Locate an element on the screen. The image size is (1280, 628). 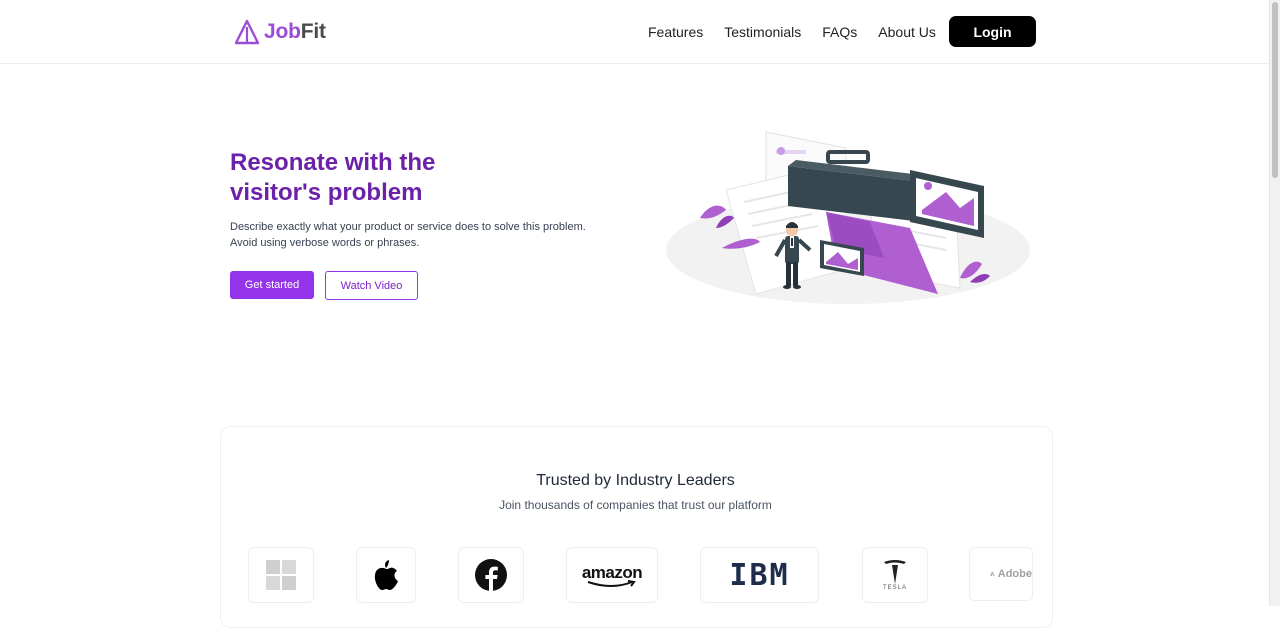
nav-faqs: FAQs is located at coordinates (839, 32).